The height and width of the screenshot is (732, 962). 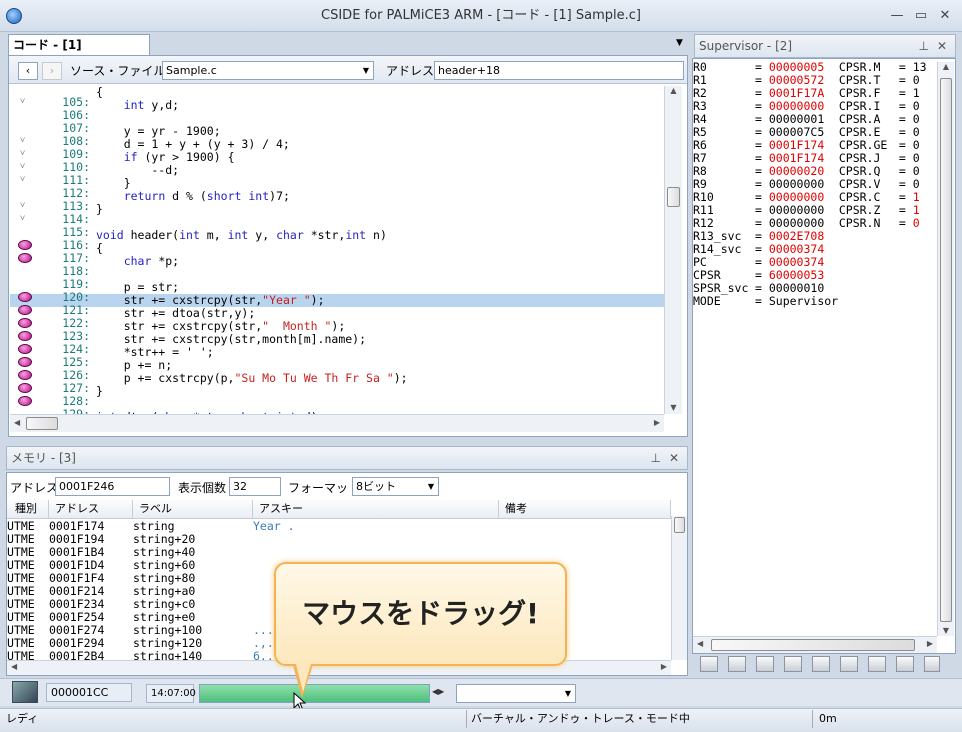 I want to click on trace-address: 000001CC, so click(x=89, y=692).